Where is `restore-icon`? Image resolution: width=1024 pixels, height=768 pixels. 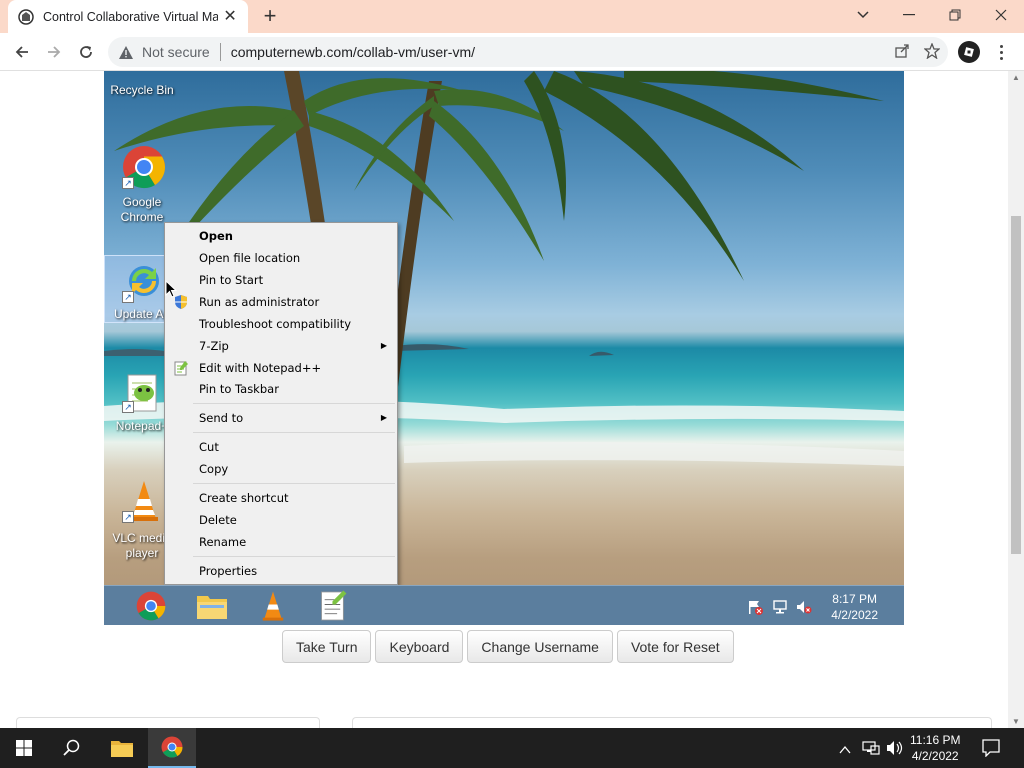 restore-icon is located at coordinates (955, 15).